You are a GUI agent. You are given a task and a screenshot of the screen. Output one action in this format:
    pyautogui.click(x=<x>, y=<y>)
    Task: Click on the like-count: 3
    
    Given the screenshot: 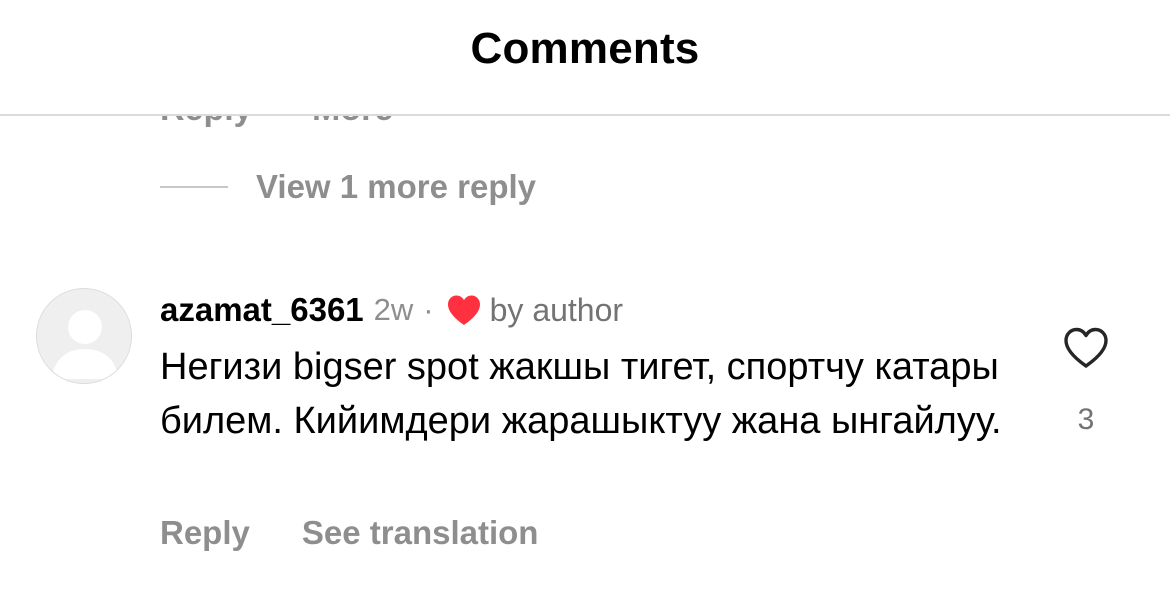 What is the action you would take?
    pyautogui.click(x=1086, y=419)
    